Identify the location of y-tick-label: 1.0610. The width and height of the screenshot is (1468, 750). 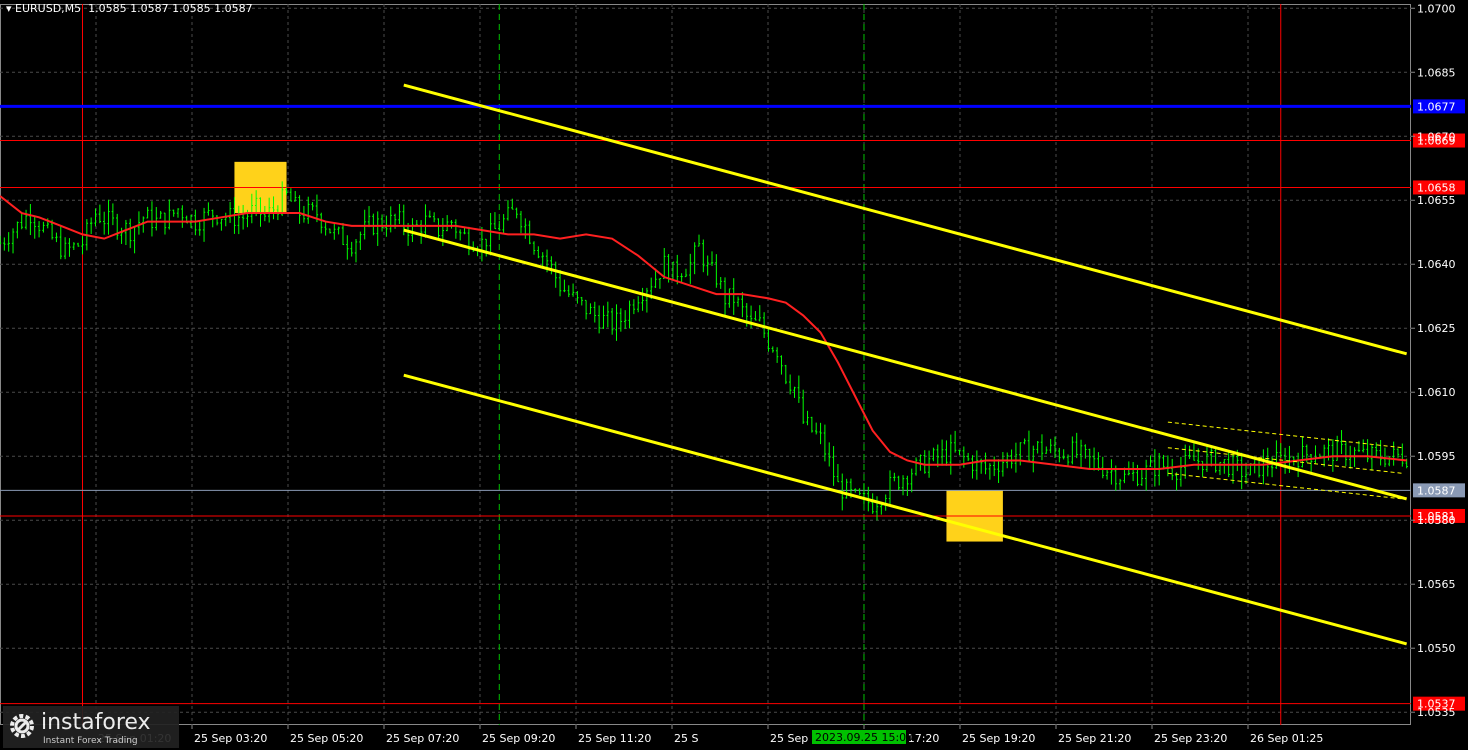
(1436, 392).